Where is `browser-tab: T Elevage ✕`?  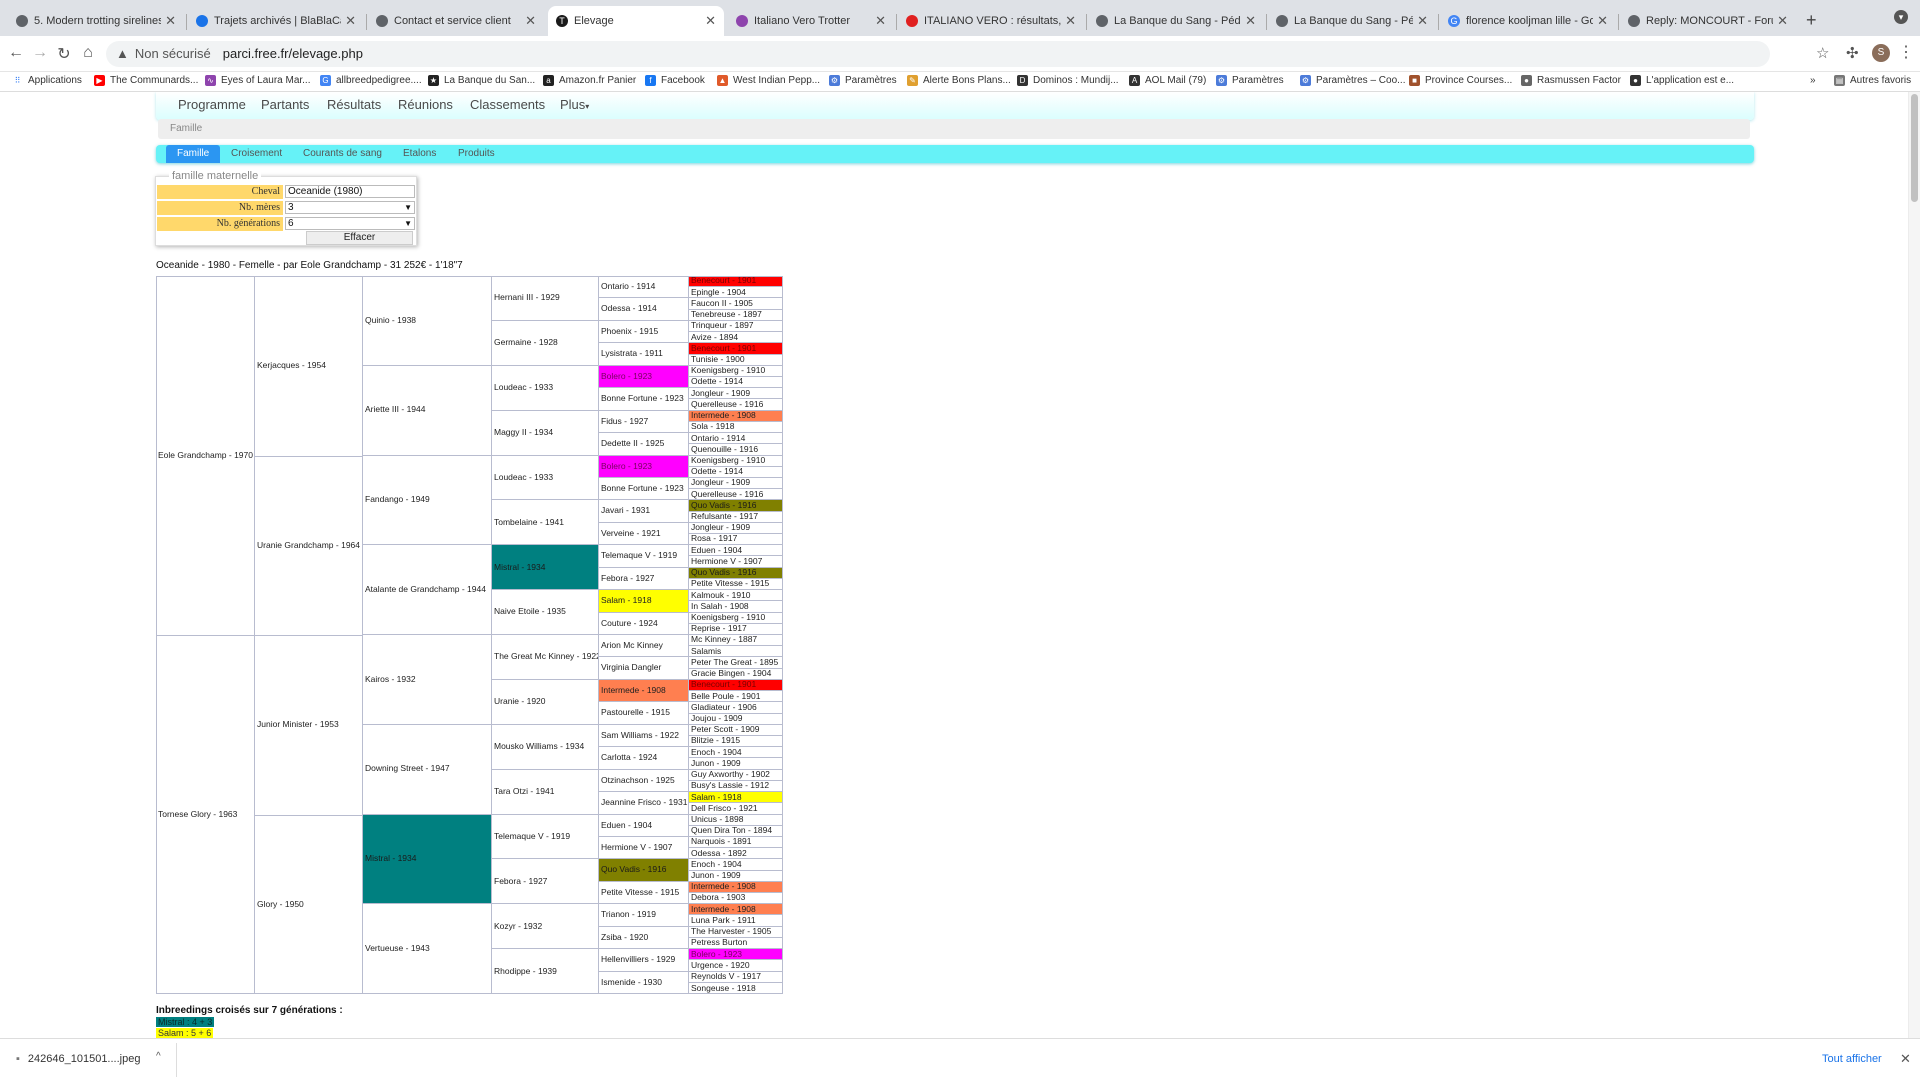 browser-tab: T Elevage ✕ is located at coordinates (636, 21).